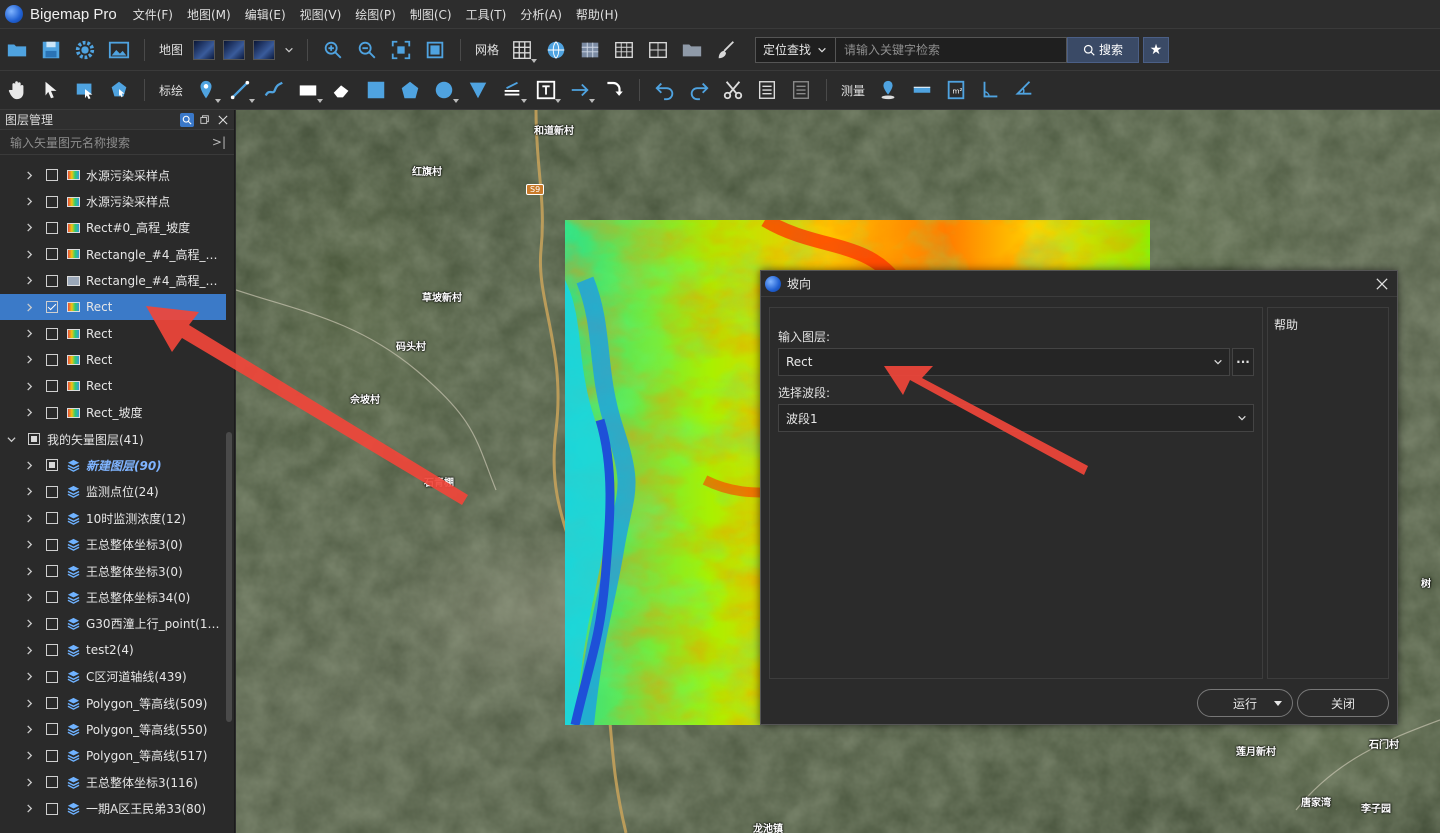 This screenshot has width=1440, height=833. Describe the element at coordinates (597, 14) in the screenshot. I see `menu-item: 帮助(H)` at that location.